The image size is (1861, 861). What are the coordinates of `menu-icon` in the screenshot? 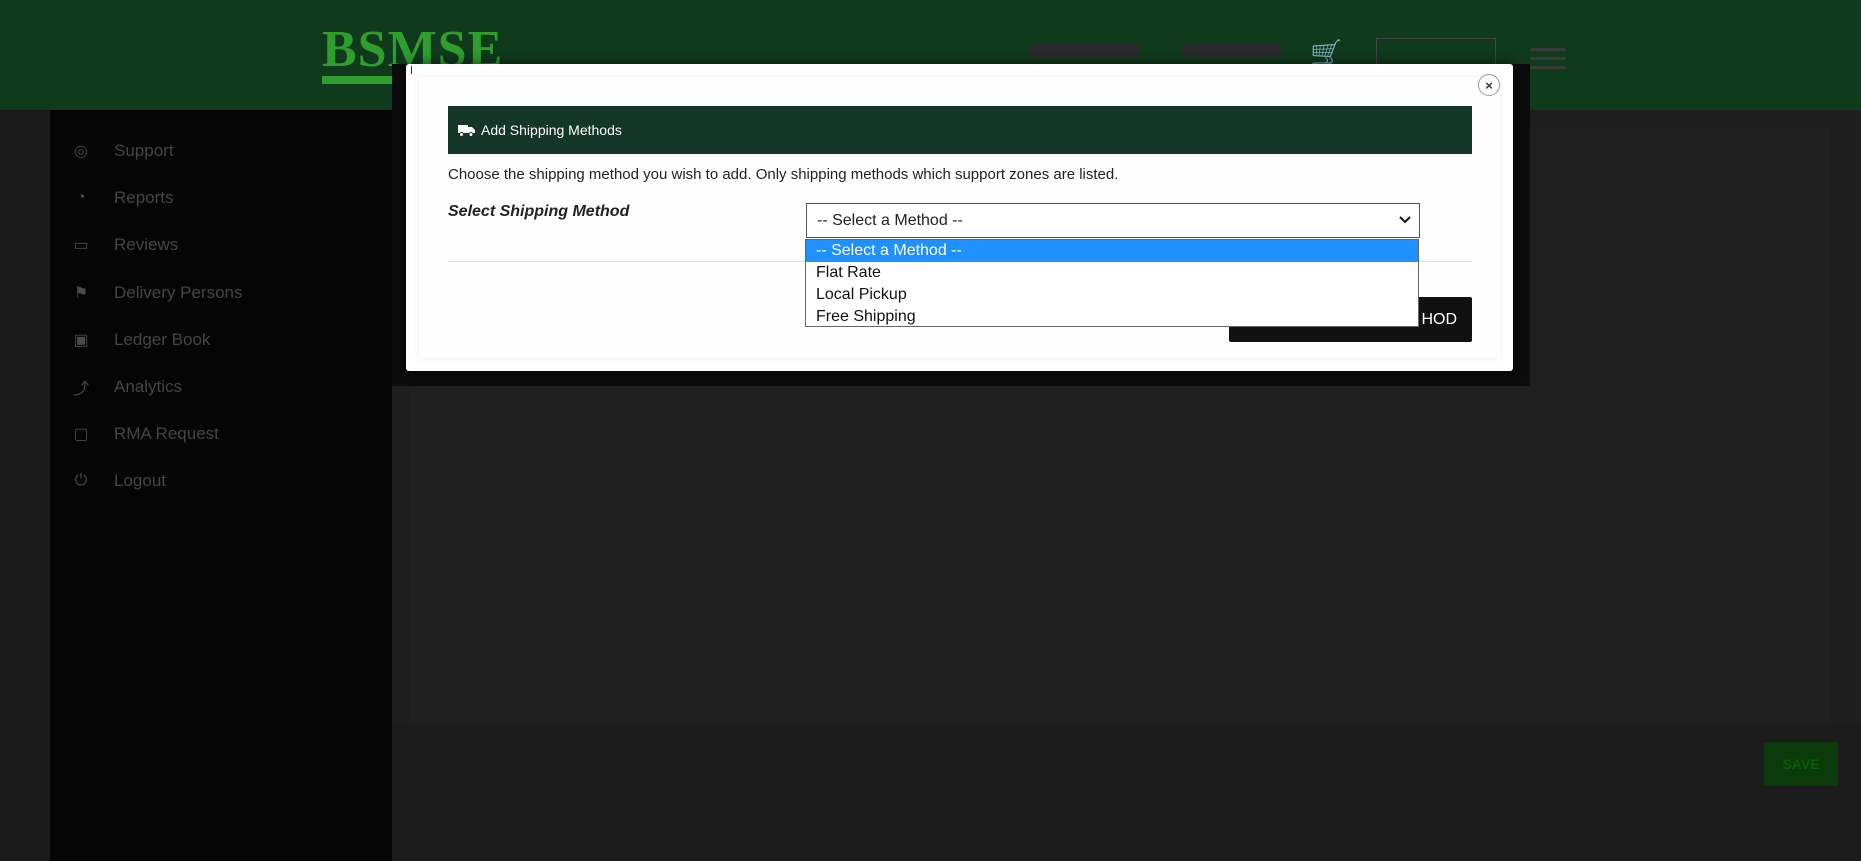 It's located at (1548, 61).